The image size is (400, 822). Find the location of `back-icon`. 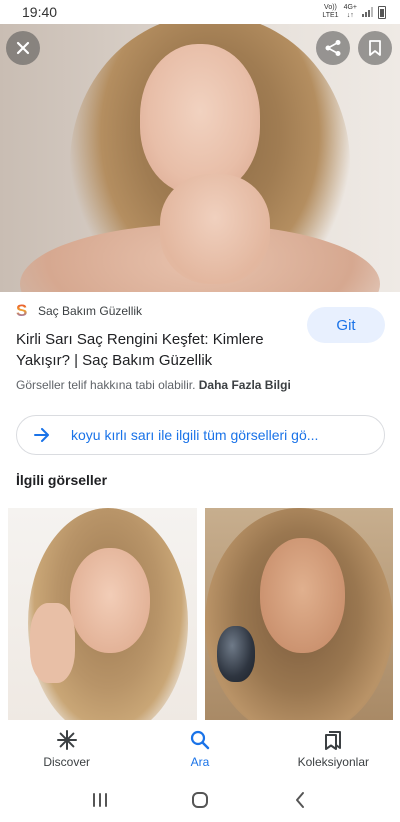

back-icon is located at coordinates (300, 800).